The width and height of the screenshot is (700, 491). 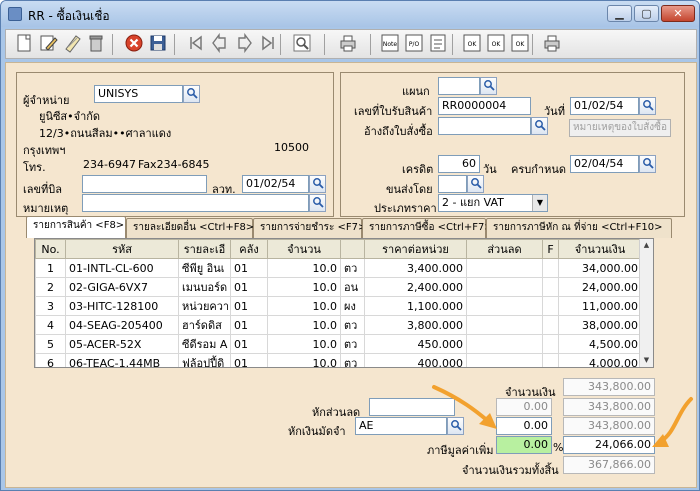 I want to click on grid-header-cell: F, so click(x=550, y=249).